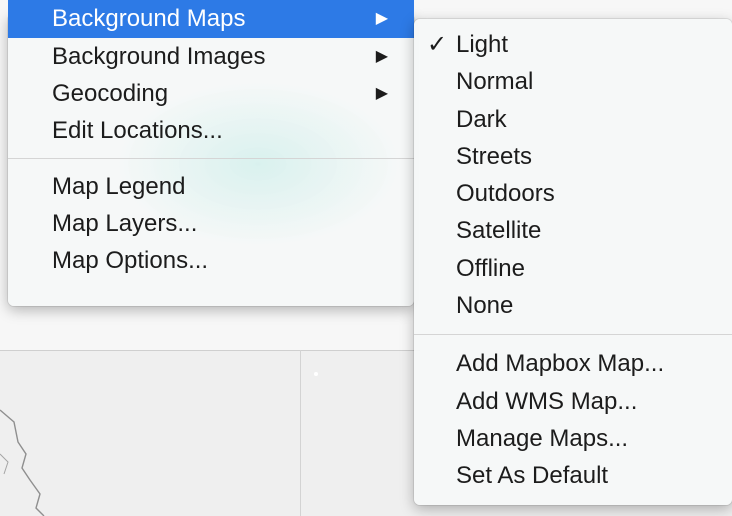  Describe the element at coordinates (211, 93) in the screenshot. I see `menu-item-geocoding: Geocoding ▶` at that location.